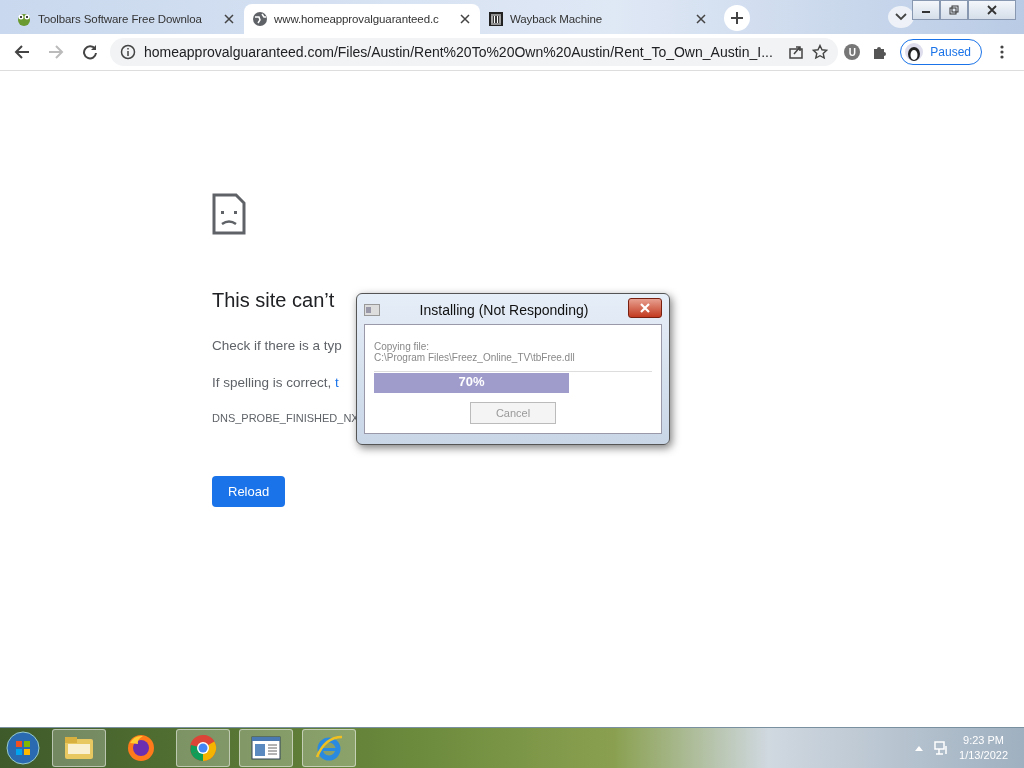 Image resolution: width=1024 pixels, height=768 pixels. What do you see at coordinates (277, 345) in the screenshot?
I see `error-message: Check if there is a typ` at bounding box center [277, 345].